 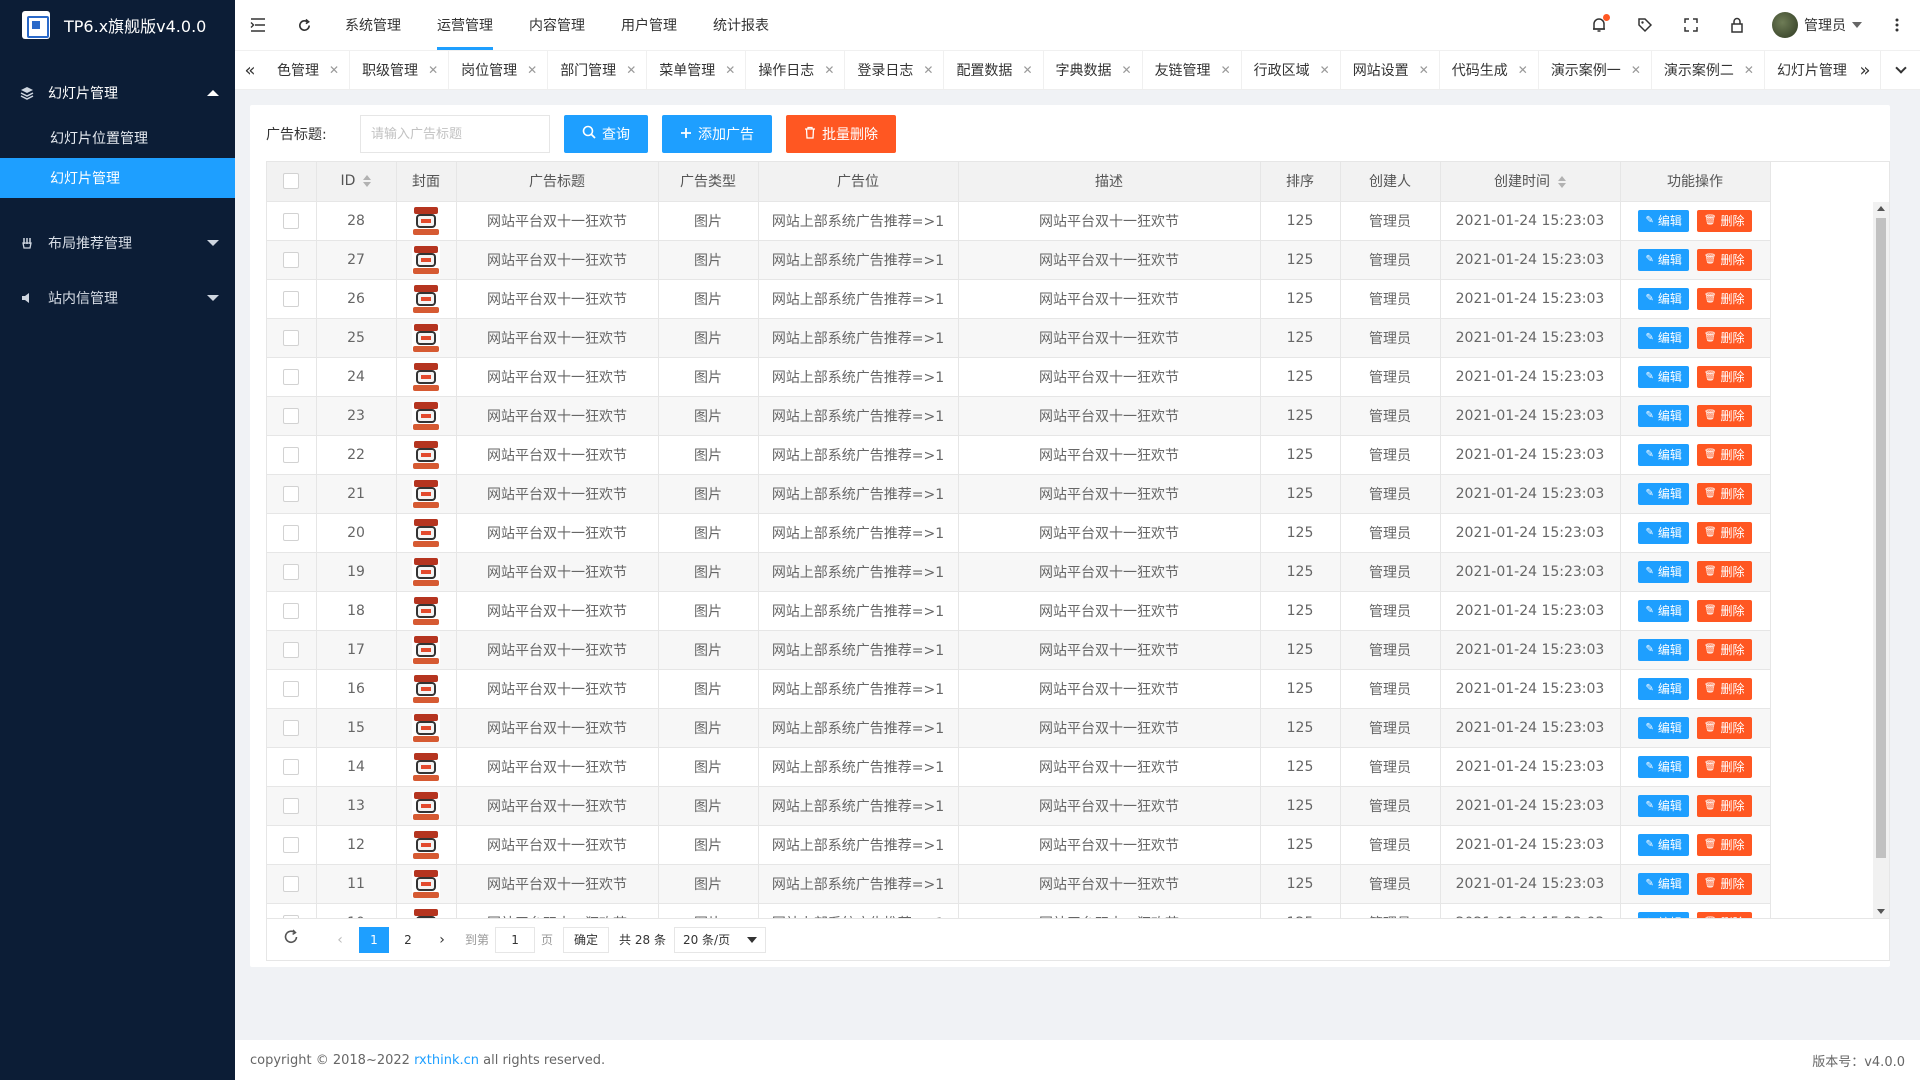 I want to click on tab-item: 配置数据 ✕, so click(x=994, y=70).